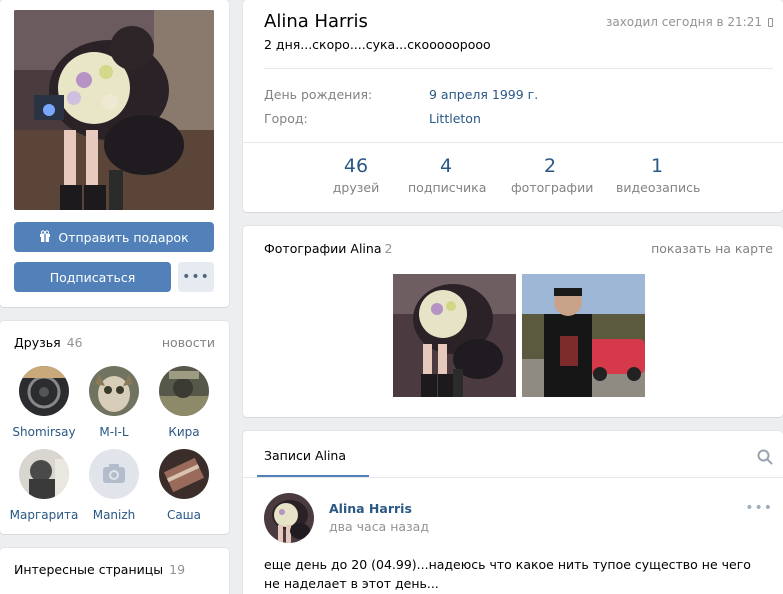  I want to click on counter-label: подписчика, so click(447, 187).